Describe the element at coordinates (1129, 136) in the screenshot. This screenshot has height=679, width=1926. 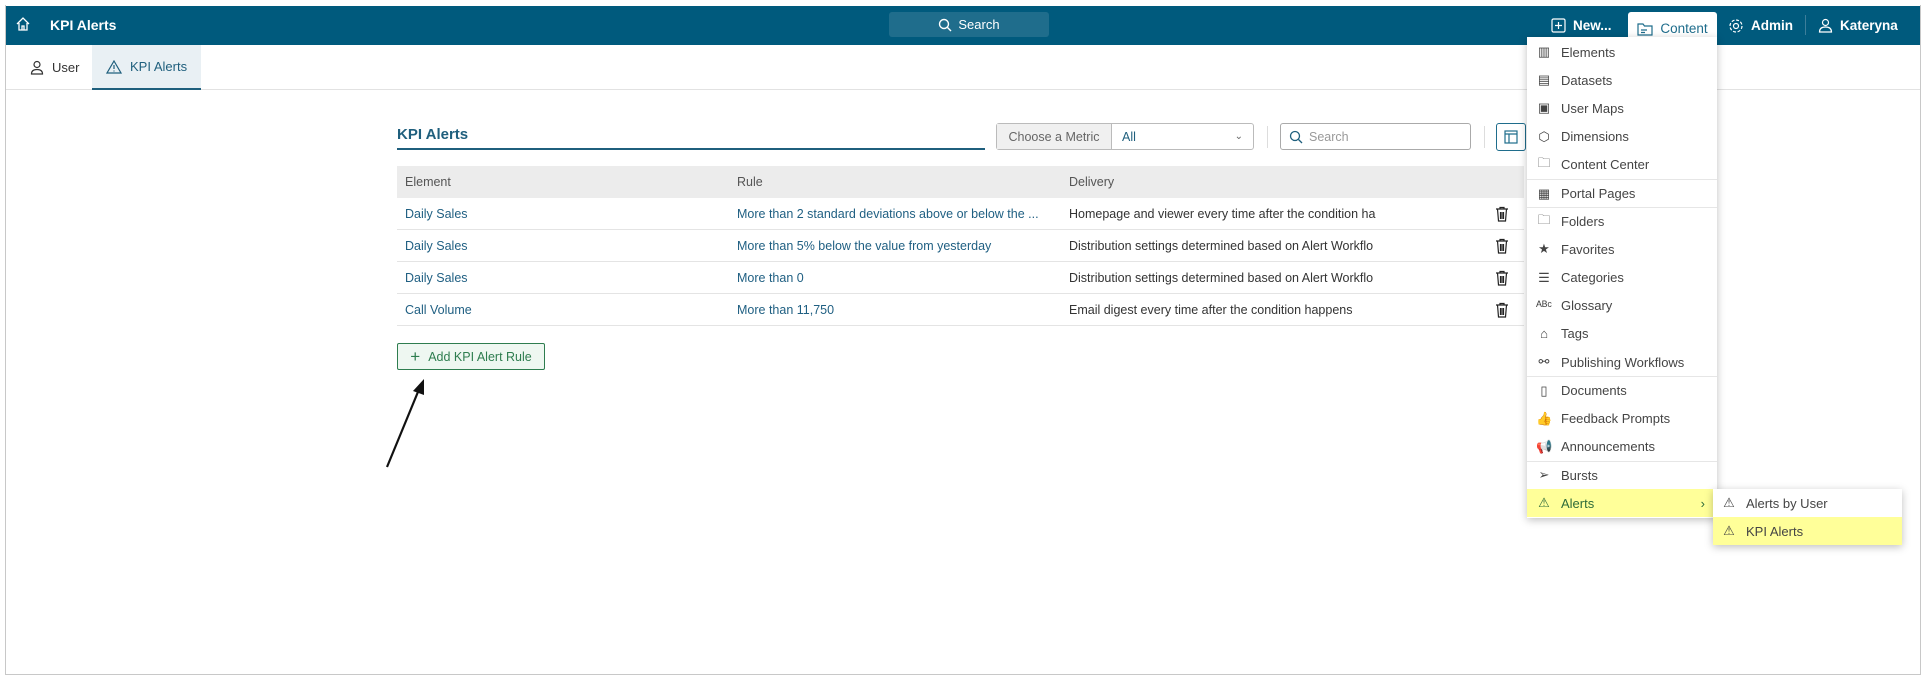
I see `metric-select-value: All` at that location.